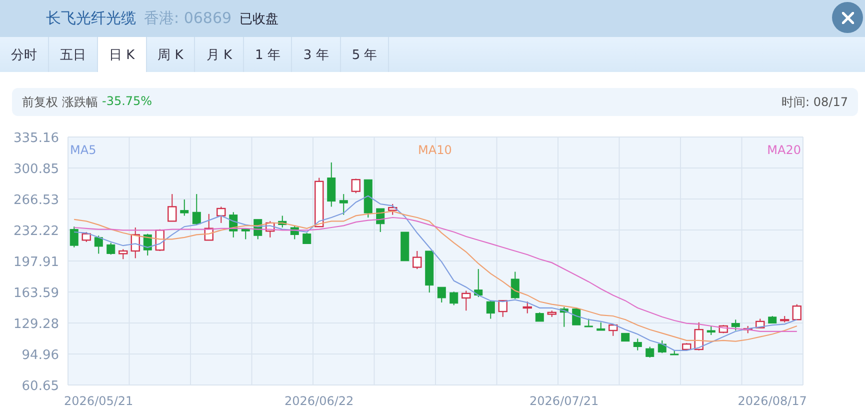  Describe the element at coordinates (99, 401) in the screenshot. I see `x-axis-label: 2026/05/21` at that location.